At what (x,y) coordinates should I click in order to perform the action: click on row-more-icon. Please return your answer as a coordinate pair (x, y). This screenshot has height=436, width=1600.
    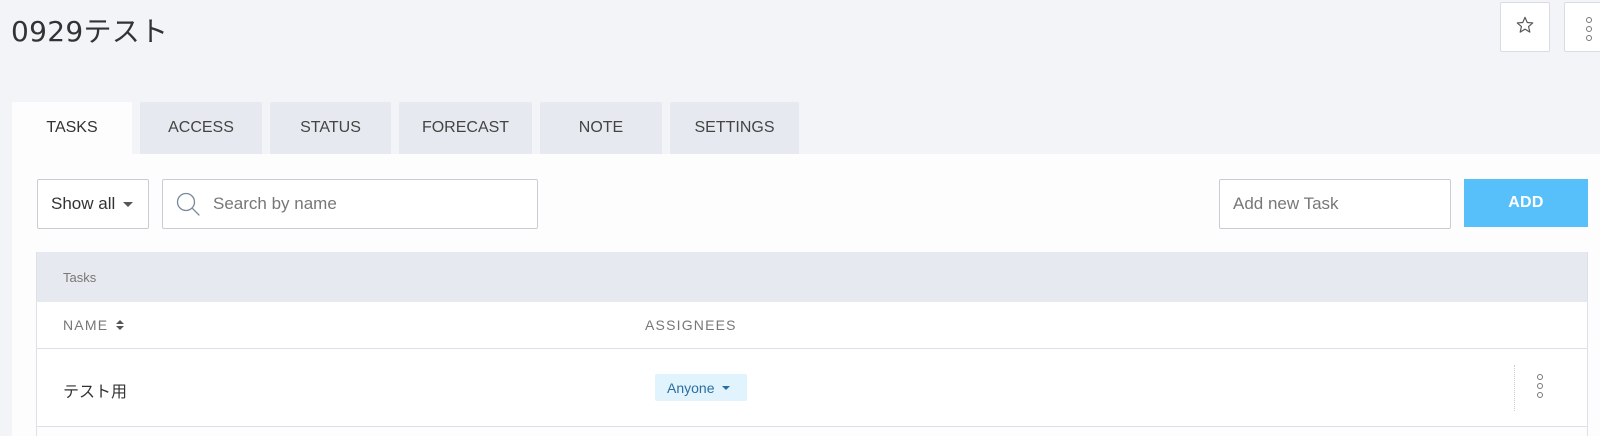
    Looking at the image, I should click on (1540, 386).